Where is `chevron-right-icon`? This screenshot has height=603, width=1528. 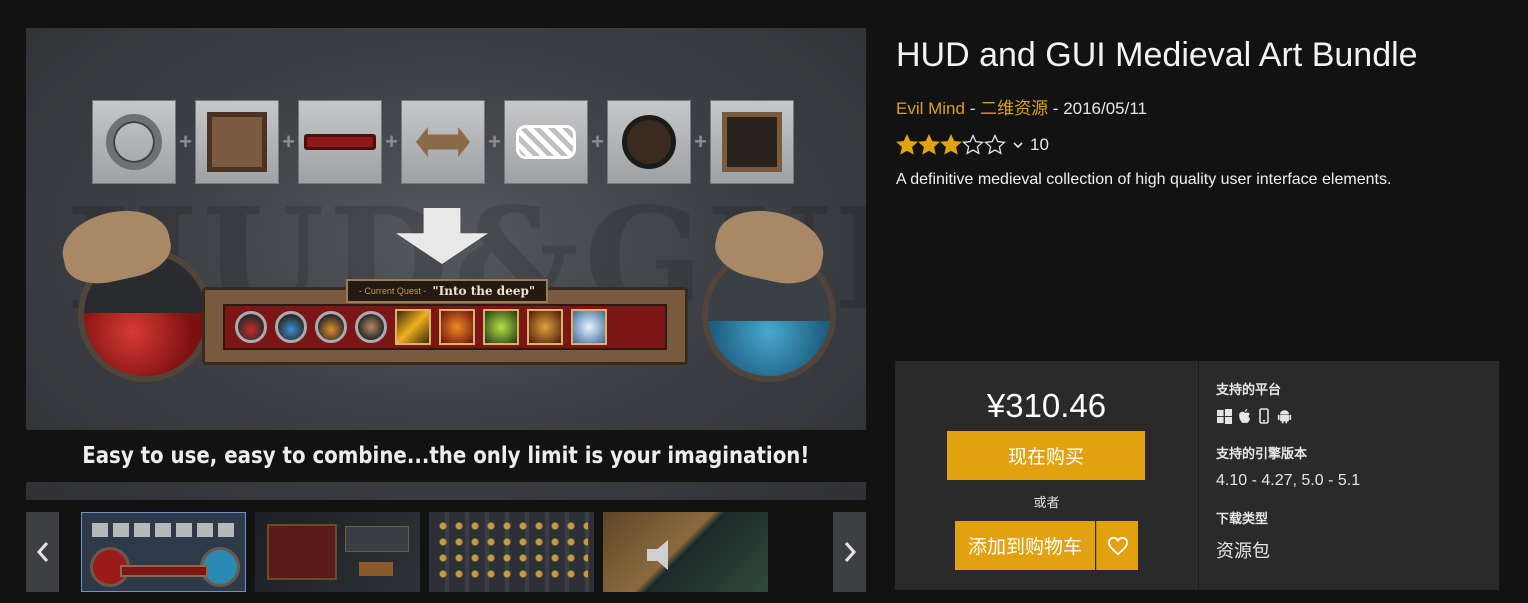 chevron-right-icon is located at coordinates (850, 552).